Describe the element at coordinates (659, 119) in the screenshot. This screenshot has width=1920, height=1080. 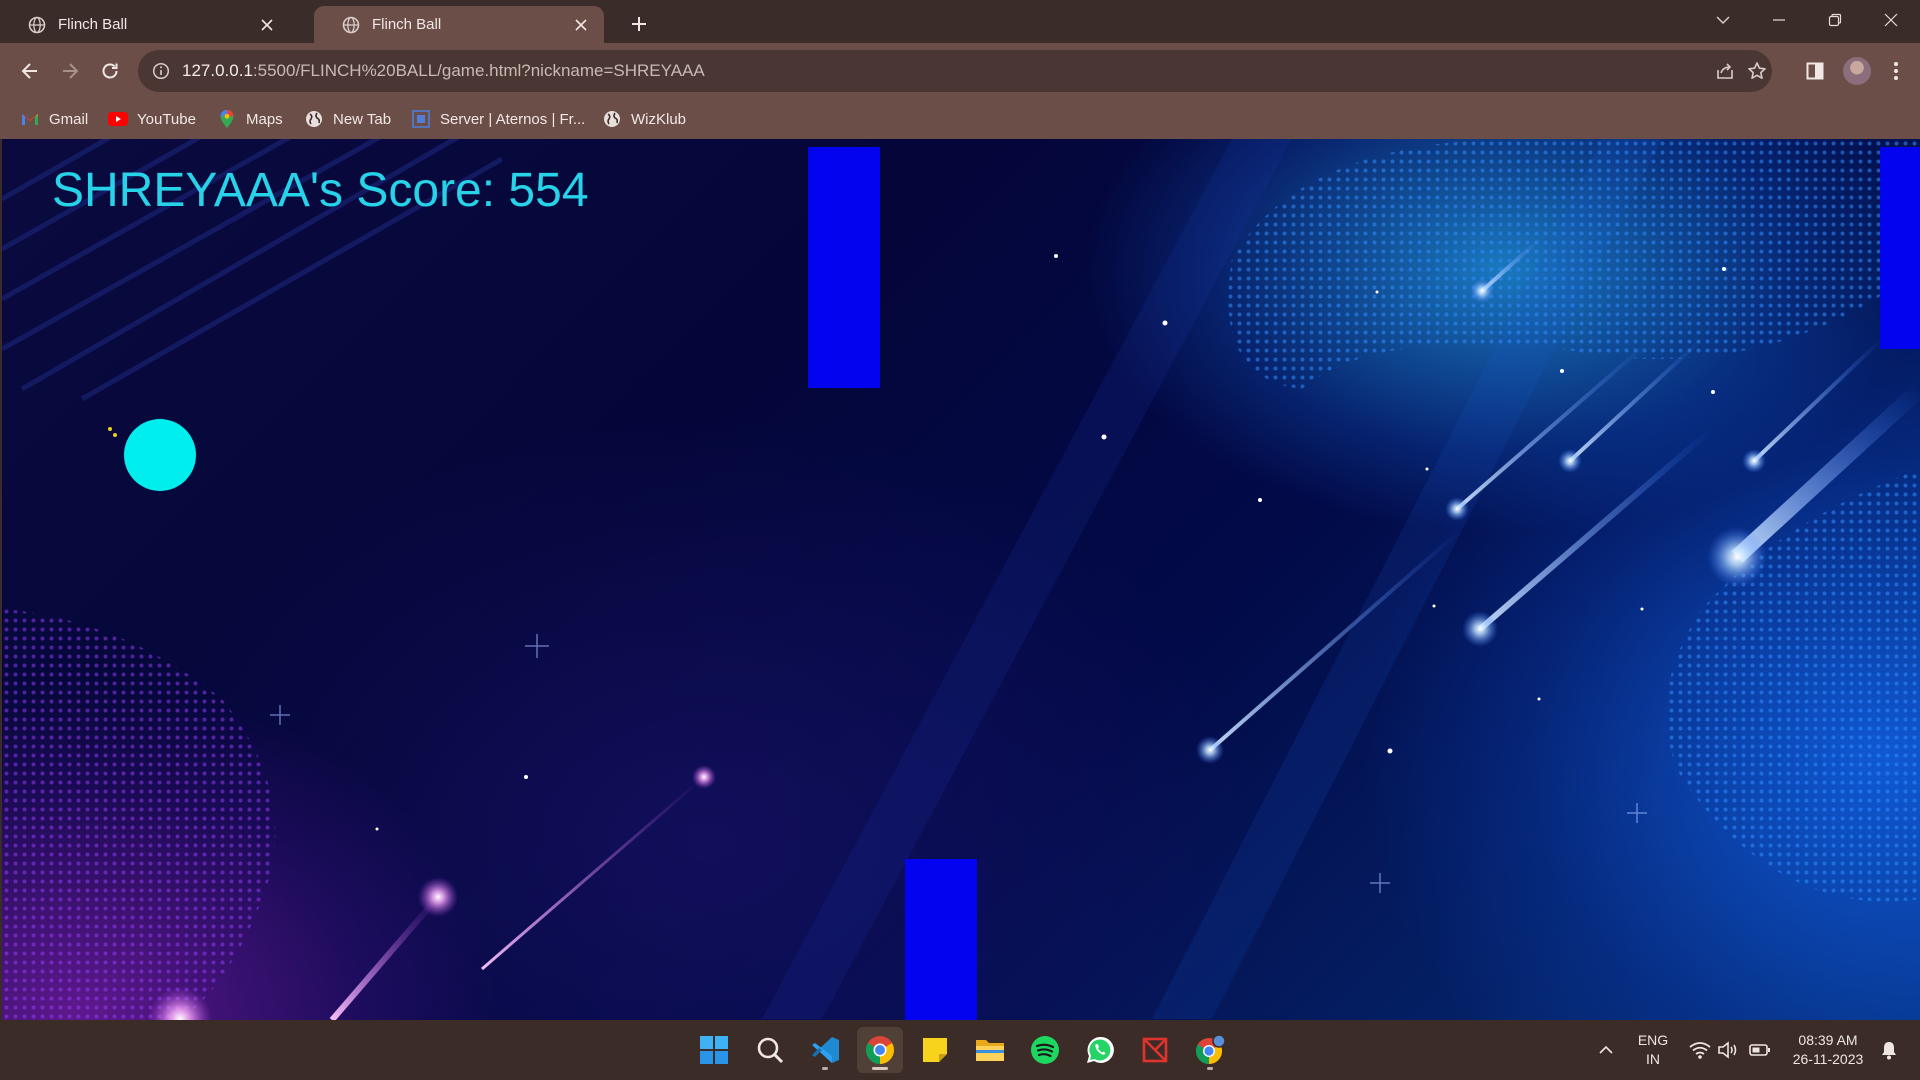
I see `bookmark-label: WizKlub` at that location.